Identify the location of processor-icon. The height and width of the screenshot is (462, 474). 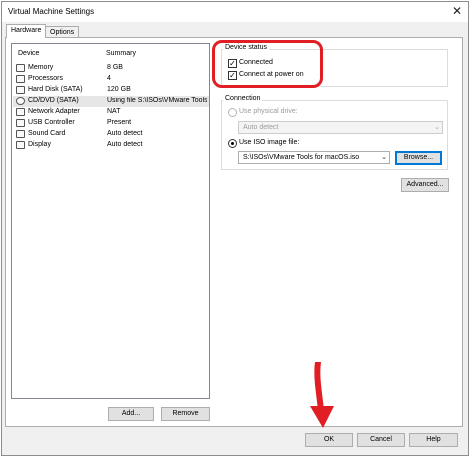
(20, 79).